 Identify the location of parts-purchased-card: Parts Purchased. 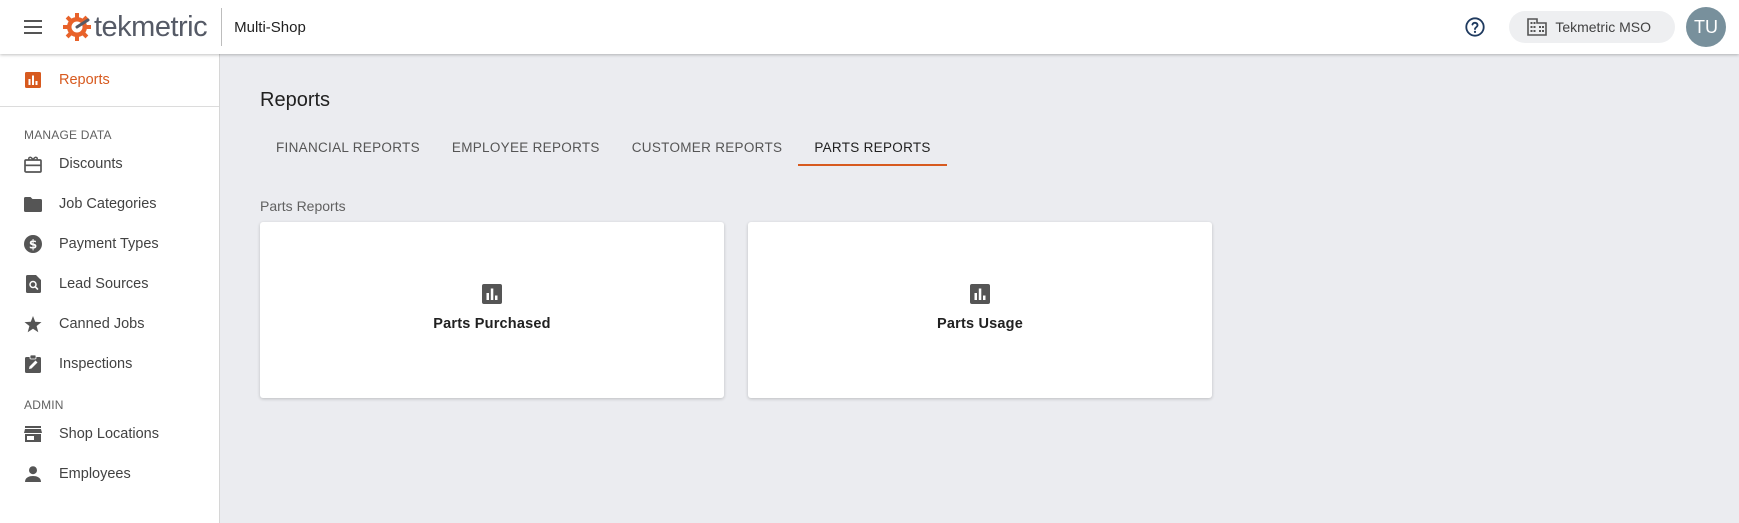
(492, 310).